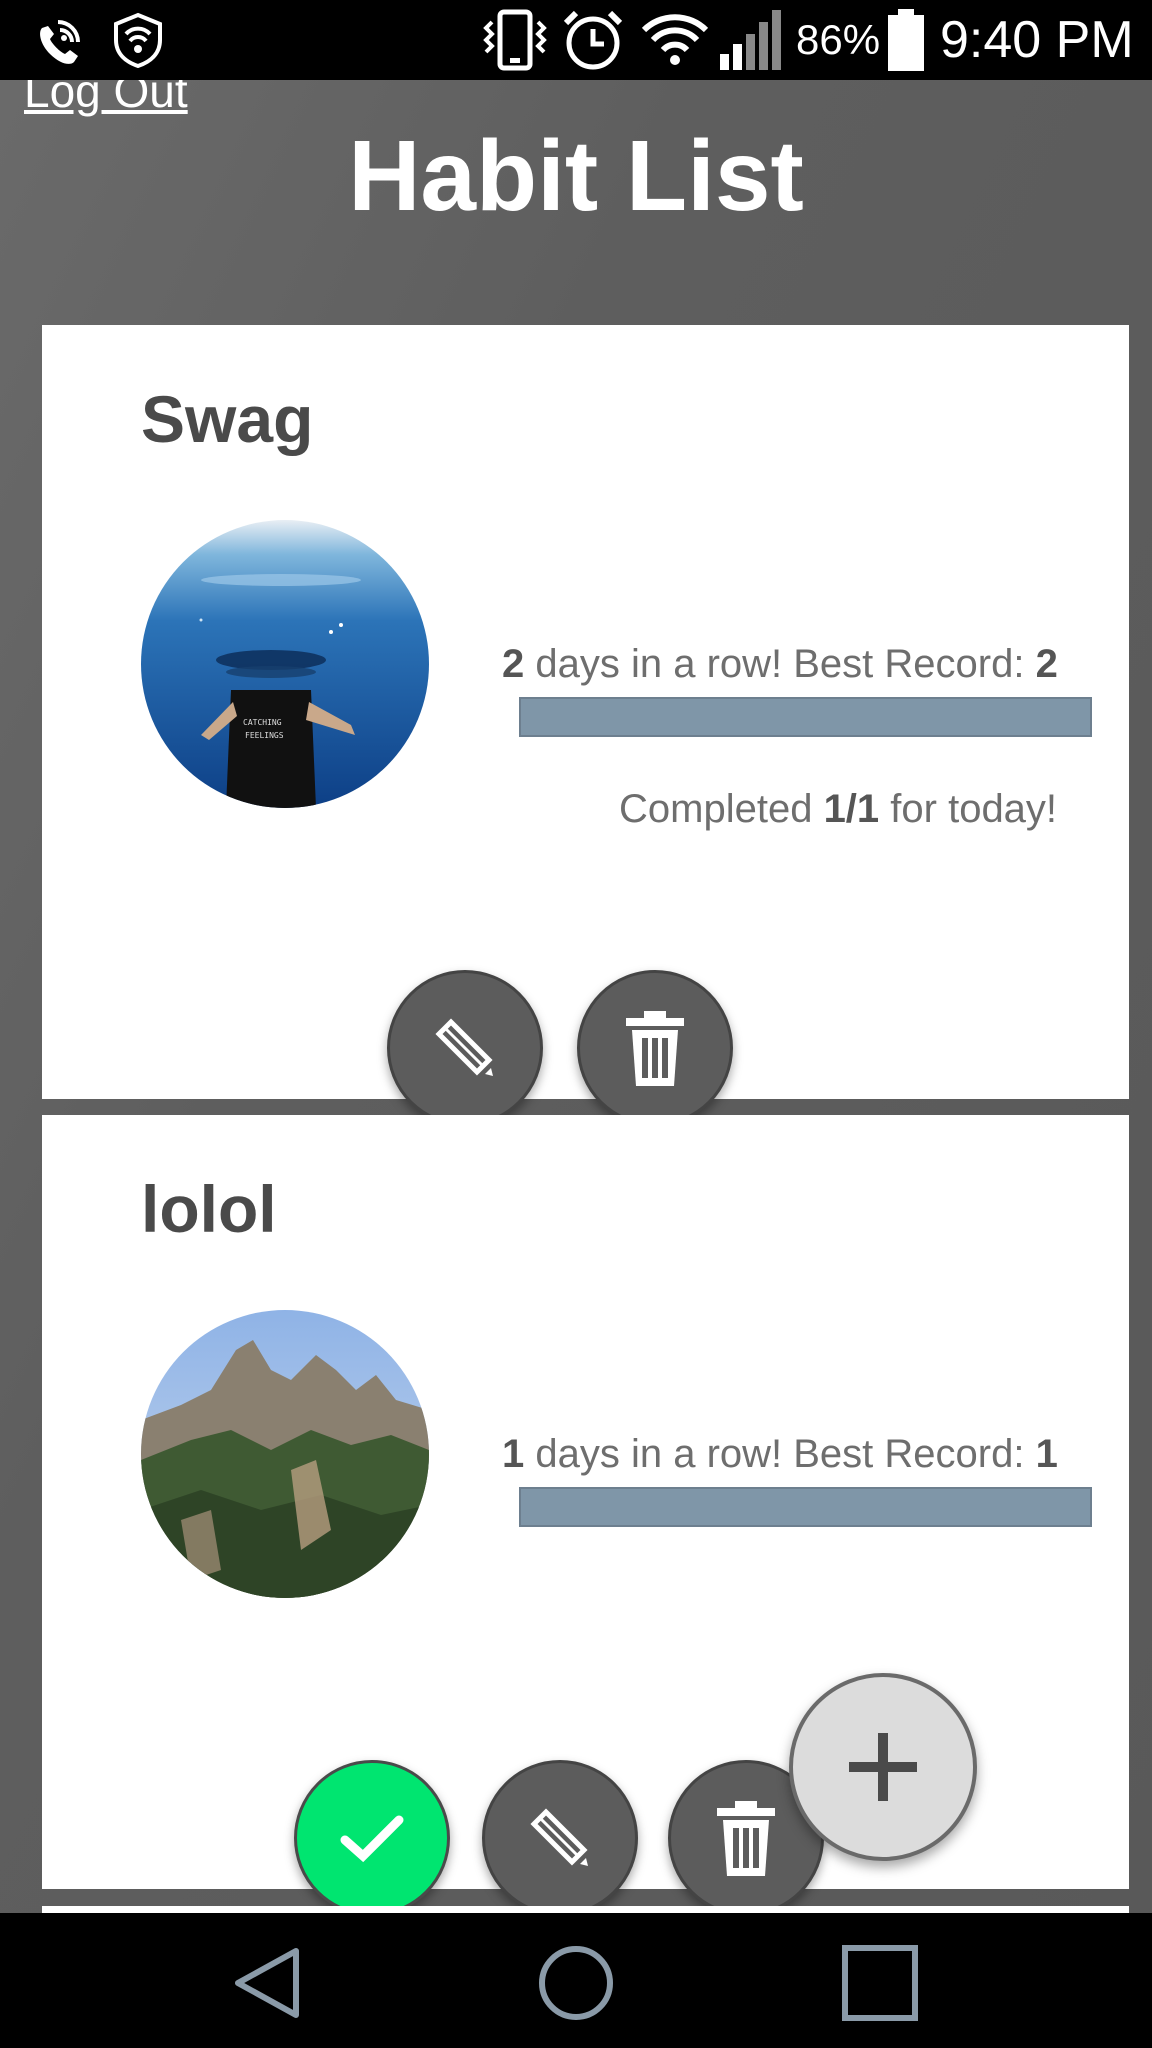 Image resolution: width=1152 pixels, height=2048 pixels. What do you see at coordinates (585, 1909) in the screenshot?
I see `habit-card` at bounding box center [585, 1909].